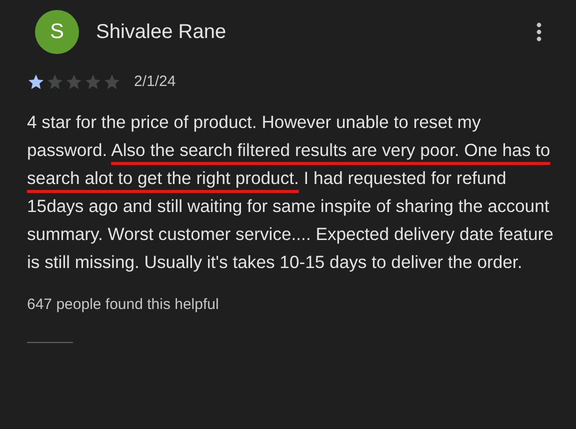  What do you see at coordinates (57, 32) in the screenshot?
I see `avatar: S` at bounding box center [57, 32].